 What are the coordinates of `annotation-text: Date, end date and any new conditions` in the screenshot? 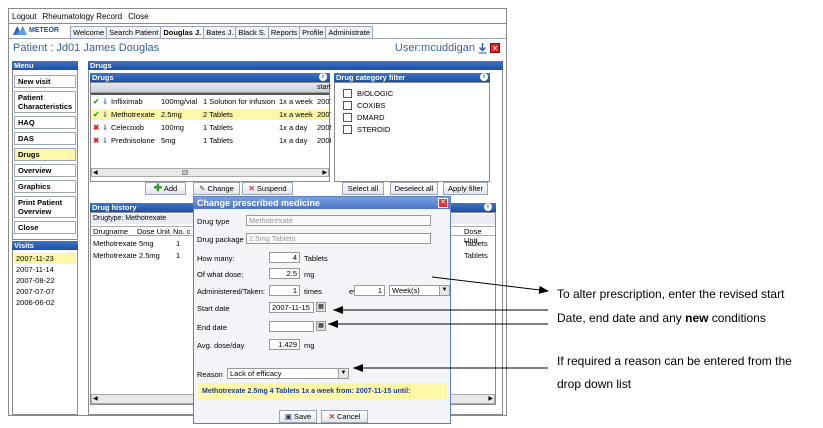 It's located at (661, 318).